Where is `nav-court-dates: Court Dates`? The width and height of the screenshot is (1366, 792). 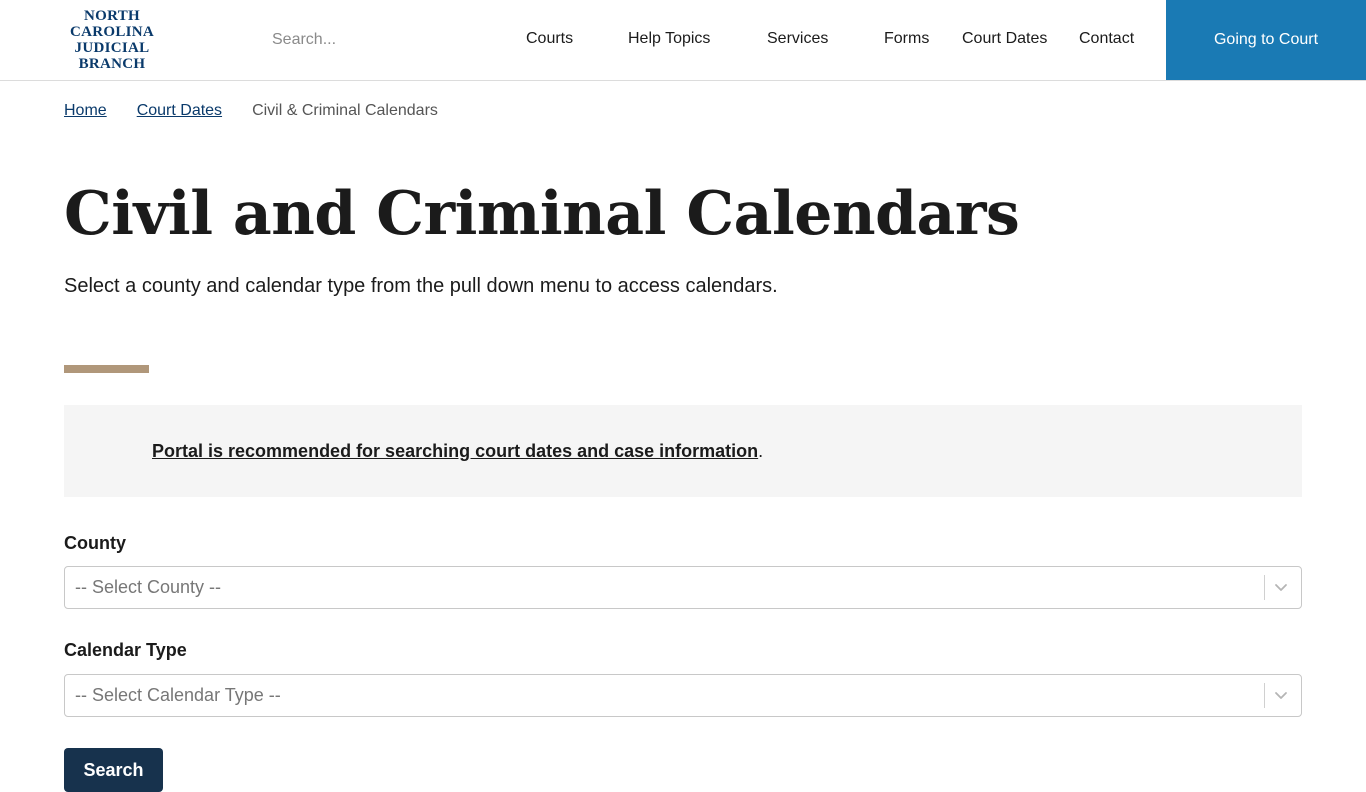
nav-court-dates: Court Dates is located at coordinates (1004, 39).